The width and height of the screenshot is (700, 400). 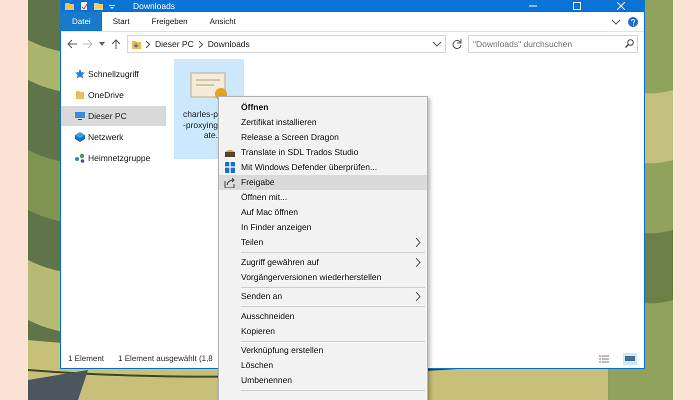 What do you see at coordinates (88, 44) in the screenshot?
I see `forward-icon` at bounding box center [88, 44].